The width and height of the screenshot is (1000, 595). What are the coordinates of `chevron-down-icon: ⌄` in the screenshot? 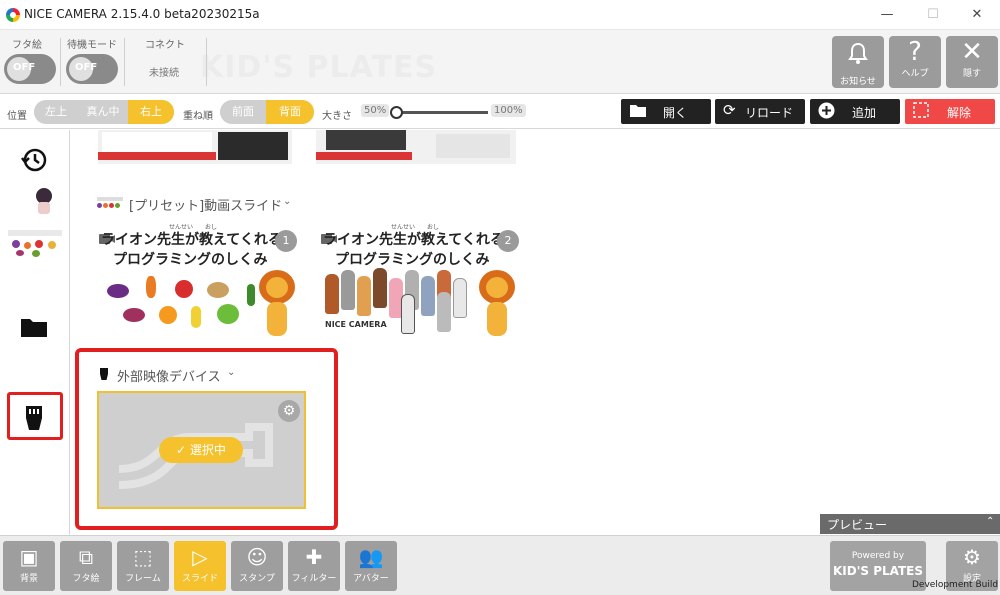 It's located at (287, 201).